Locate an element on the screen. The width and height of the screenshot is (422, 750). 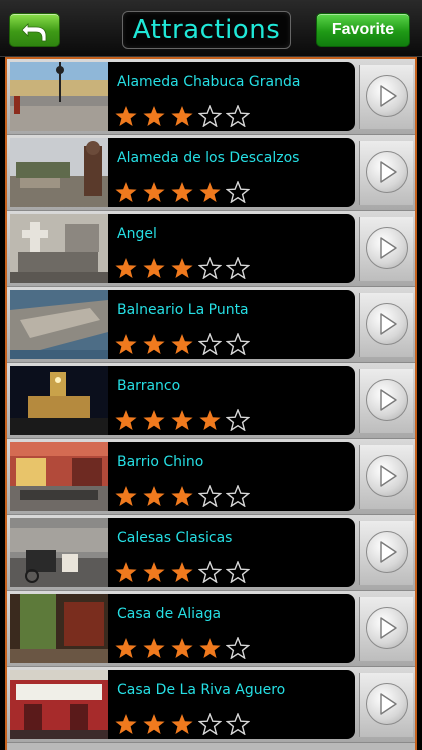
attraction-name: Casa de Aliaga is located at coordinates (169, 614).